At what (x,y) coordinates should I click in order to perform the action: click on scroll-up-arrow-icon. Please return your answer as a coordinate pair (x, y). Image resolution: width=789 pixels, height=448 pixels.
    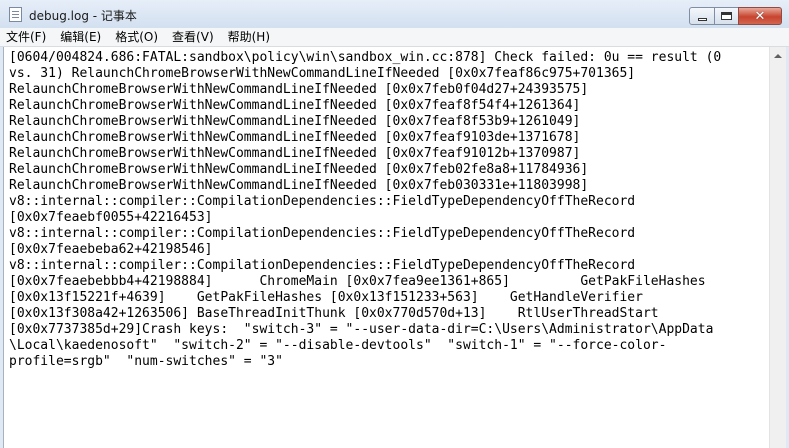
    Looking at the image, I should click on (778, 55).